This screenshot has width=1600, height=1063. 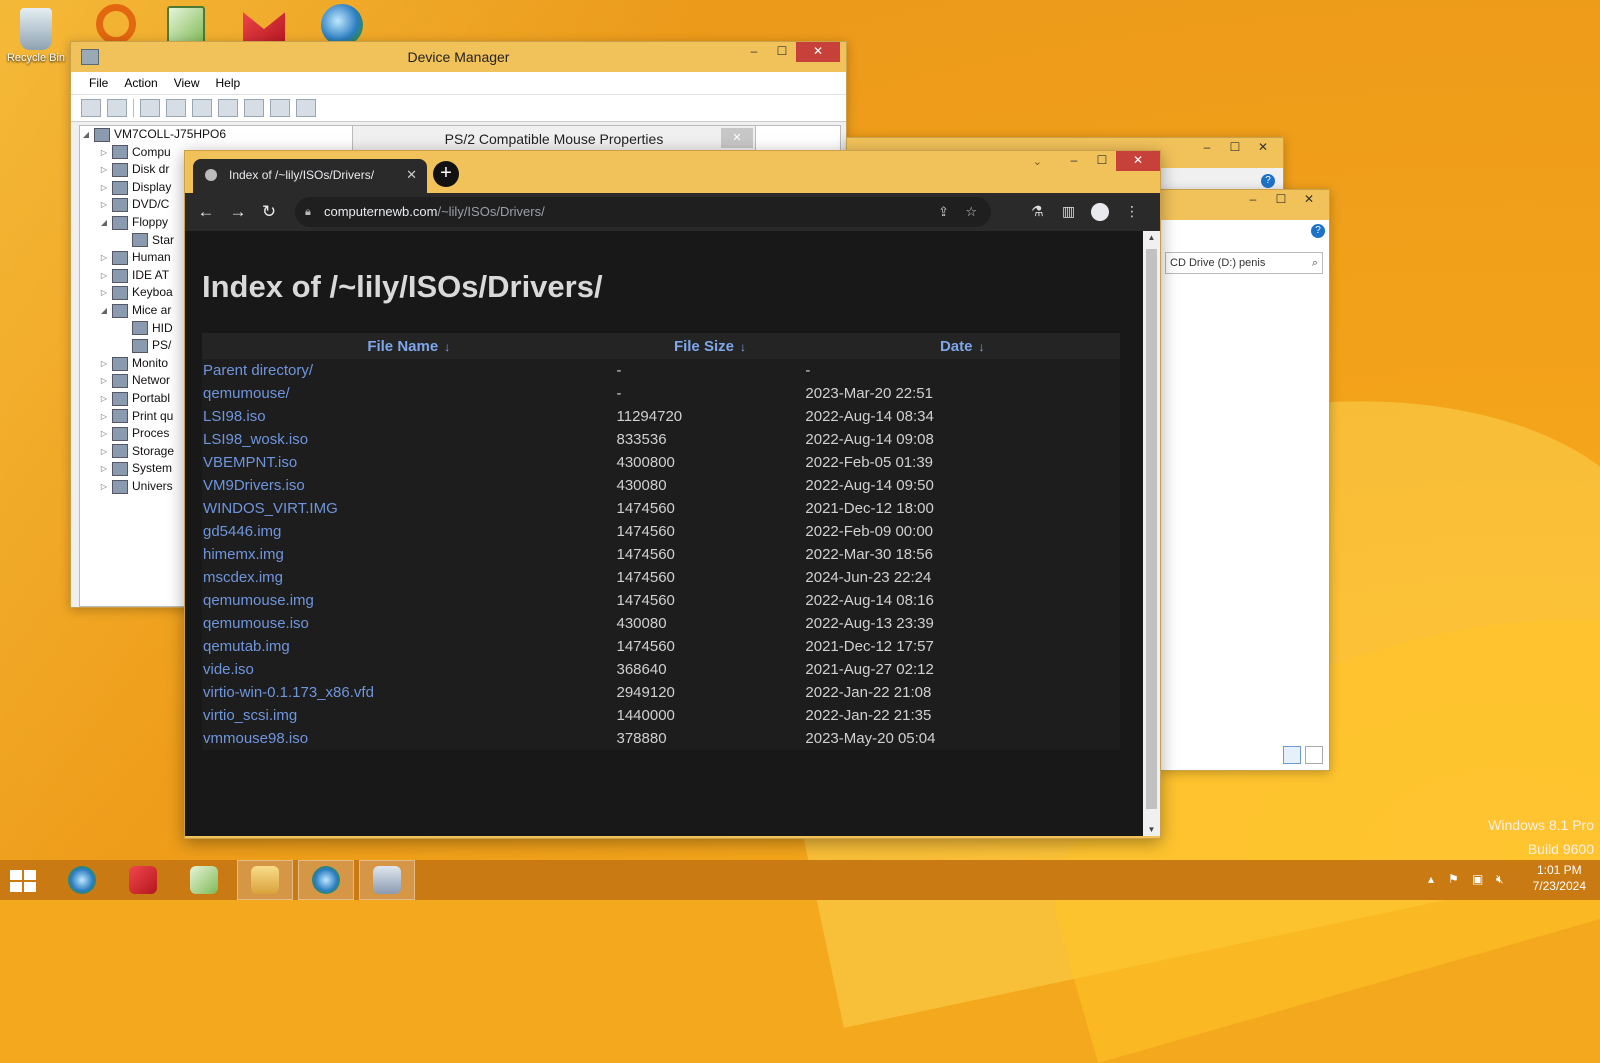 What do you see at coordinates (308, 212) in the screenshot?
I see `lock-icon: 🔒︎` at bounding box center [308, 212].